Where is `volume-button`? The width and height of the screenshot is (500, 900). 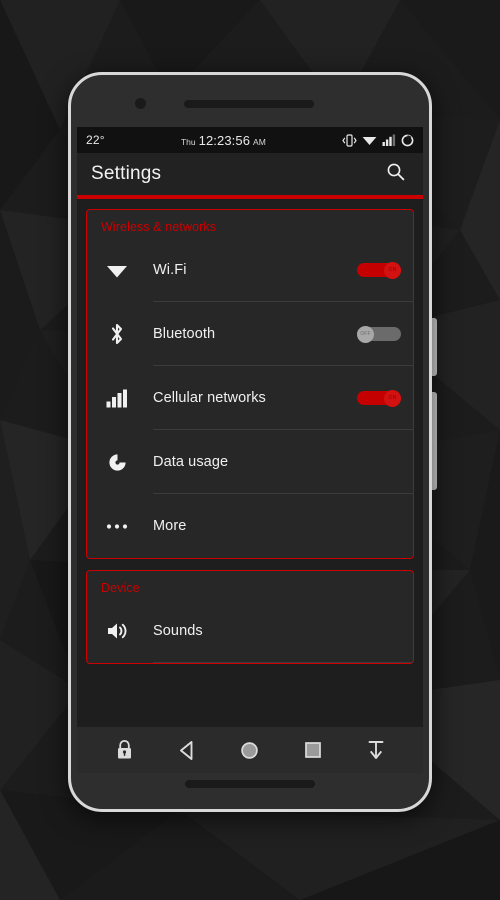
volume-button is located at coordinates (434, 441).